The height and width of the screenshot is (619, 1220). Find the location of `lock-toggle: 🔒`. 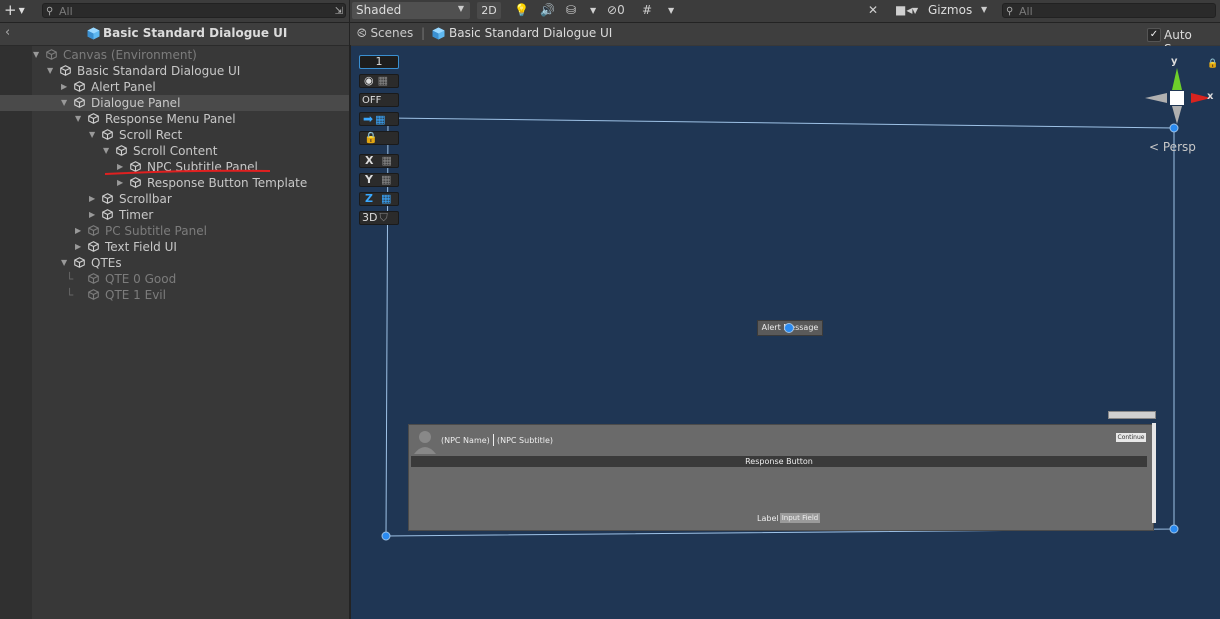

lock-toggle: 🔒 is located at coordinates (379, 138).